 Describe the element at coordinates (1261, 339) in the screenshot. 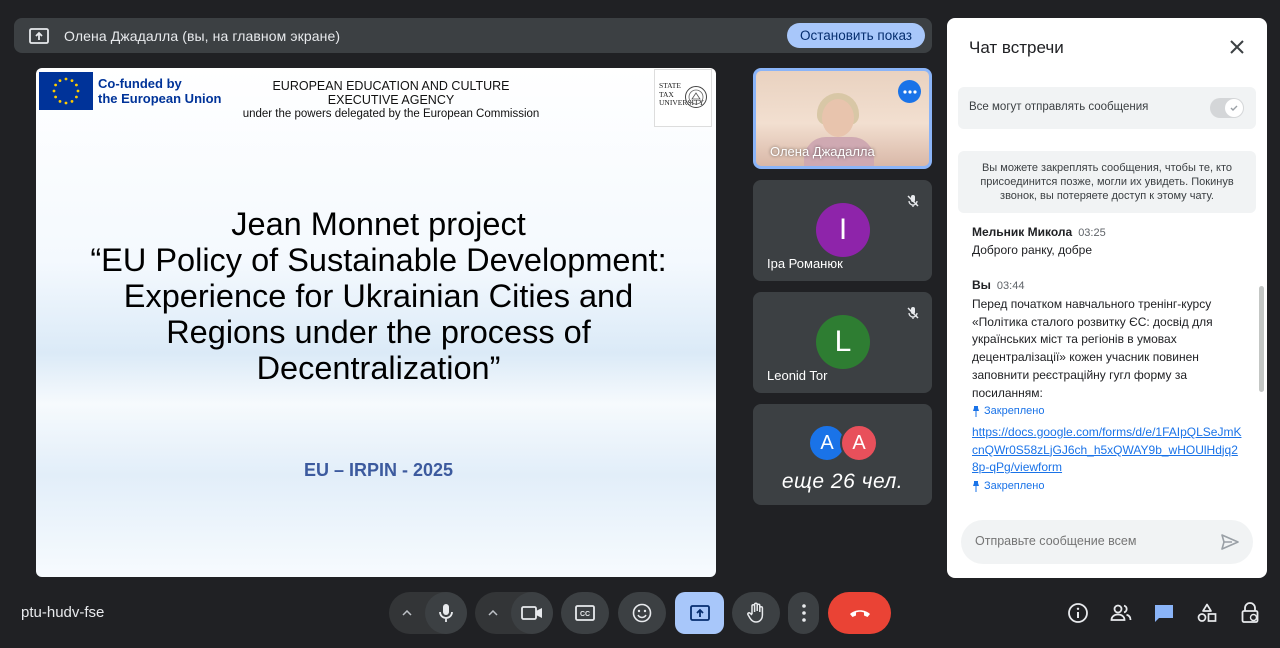

I see `chat-scrollbar` at that location.